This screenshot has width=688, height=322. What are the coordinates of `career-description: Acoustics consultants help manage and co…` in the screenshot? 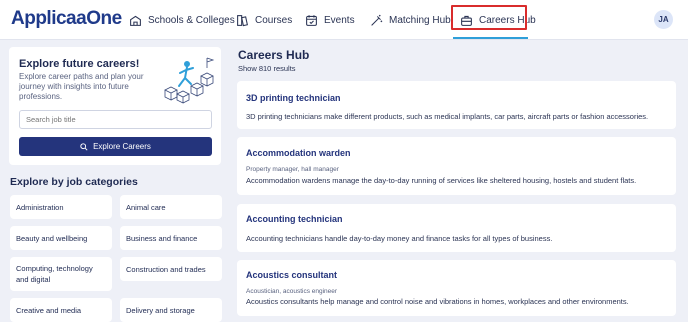 It's located at (437, 301).